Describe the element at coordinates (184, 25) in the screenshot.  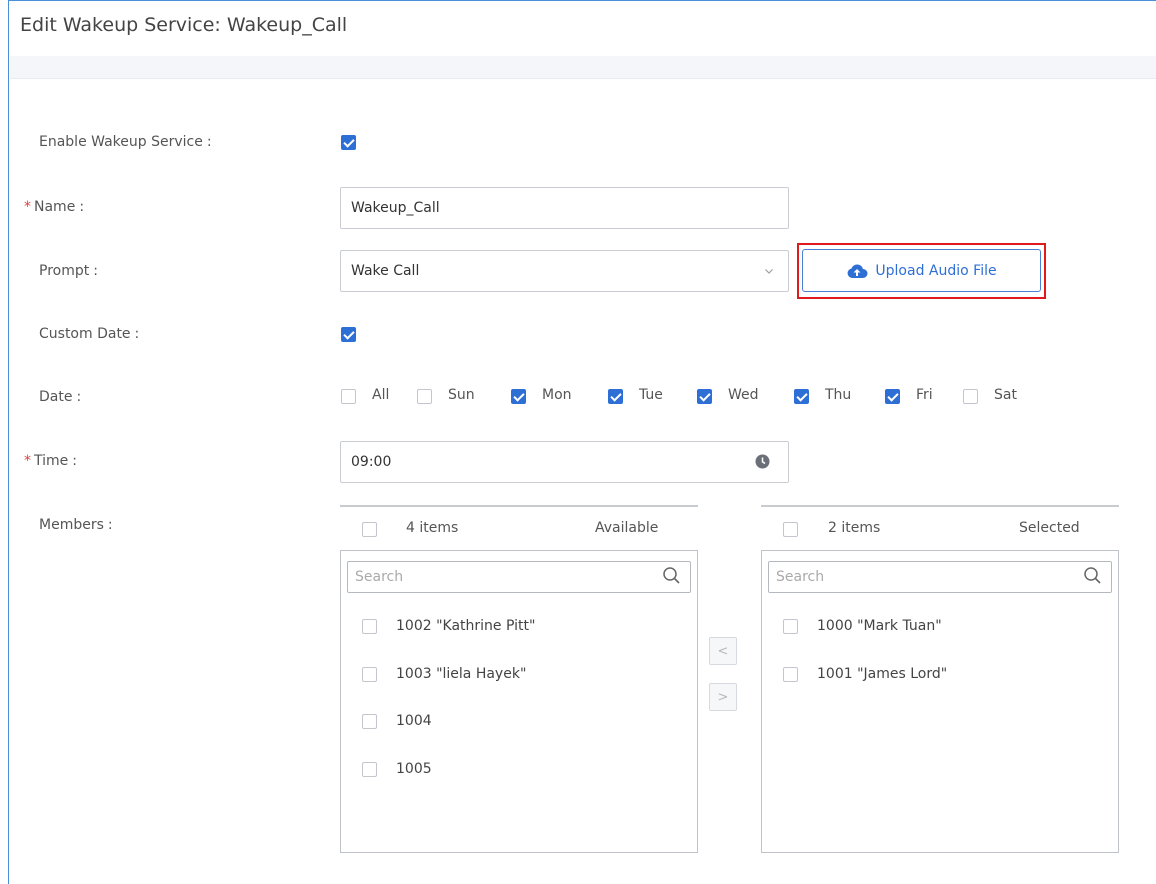
I see `page-title: Edit Wakeup Service: Wakeup_Call` at that location.